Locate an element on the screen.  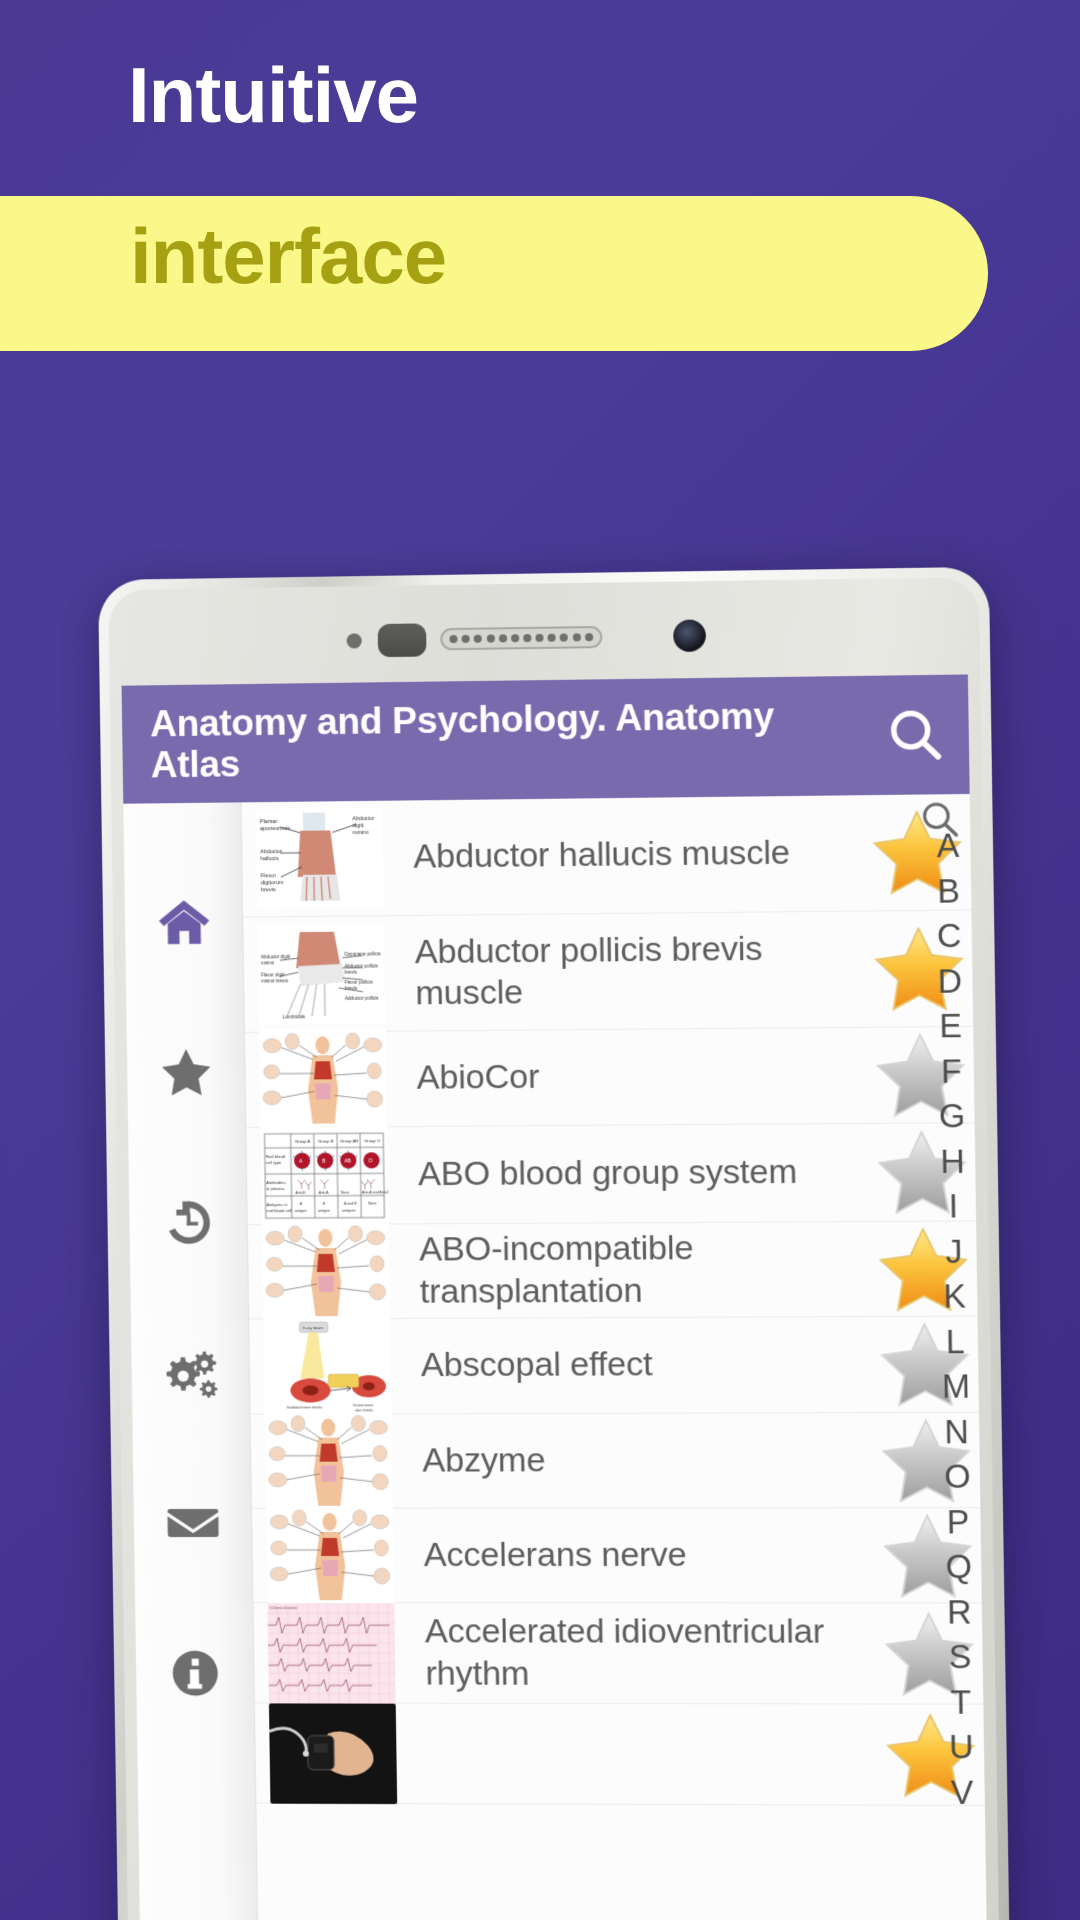
row-label: Abscopal effect is located at coordinates (536, 1365).